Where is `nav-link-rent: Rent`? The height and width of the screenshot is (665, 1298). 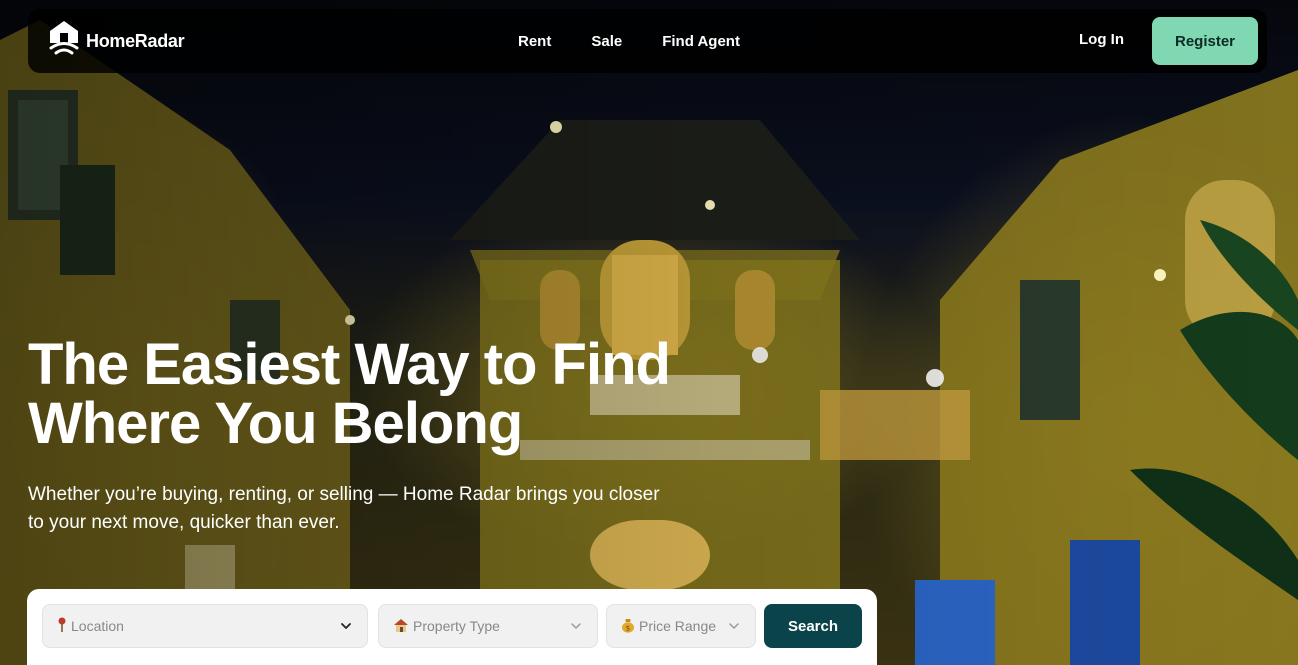
nav-link-rent: Rent is located at coordinates (534, 41).